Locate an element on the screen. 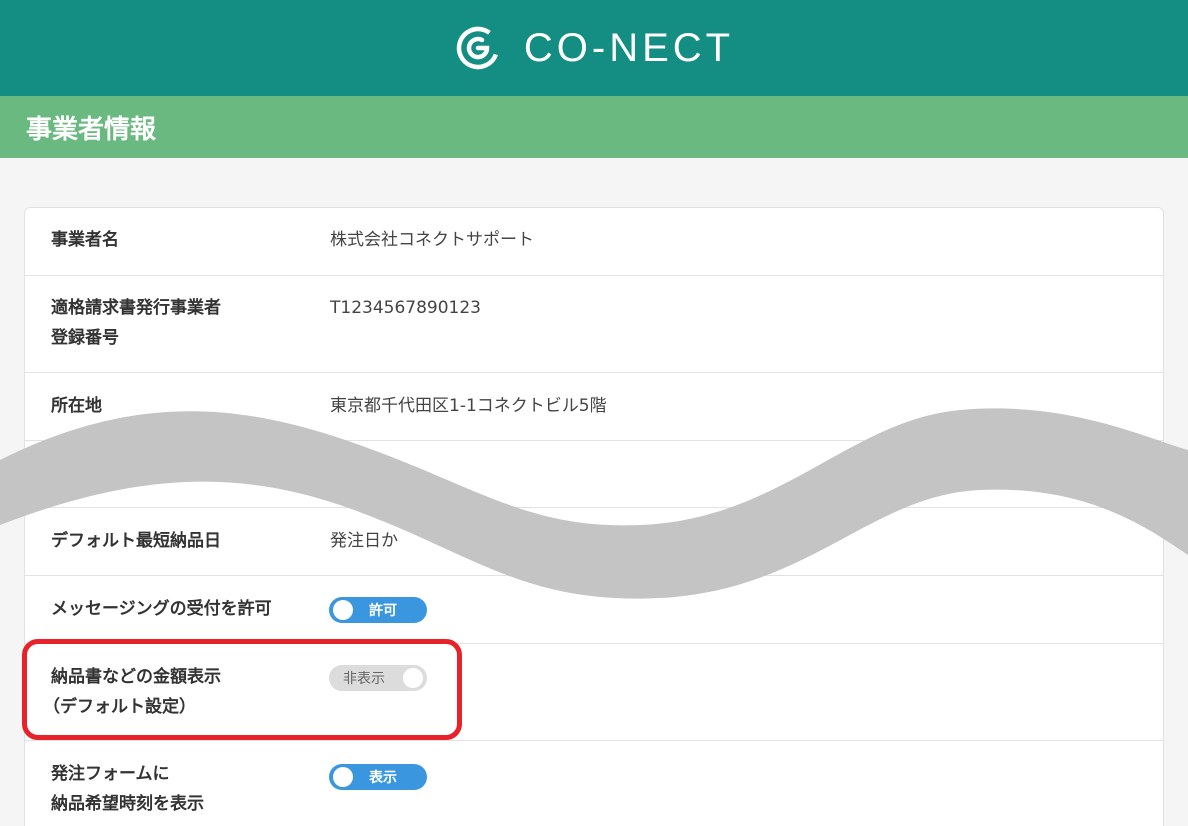  row-invoice-number: 適格請求書発行事業者 登録番号 T1234567890123 is located at coordinates (594, 324).